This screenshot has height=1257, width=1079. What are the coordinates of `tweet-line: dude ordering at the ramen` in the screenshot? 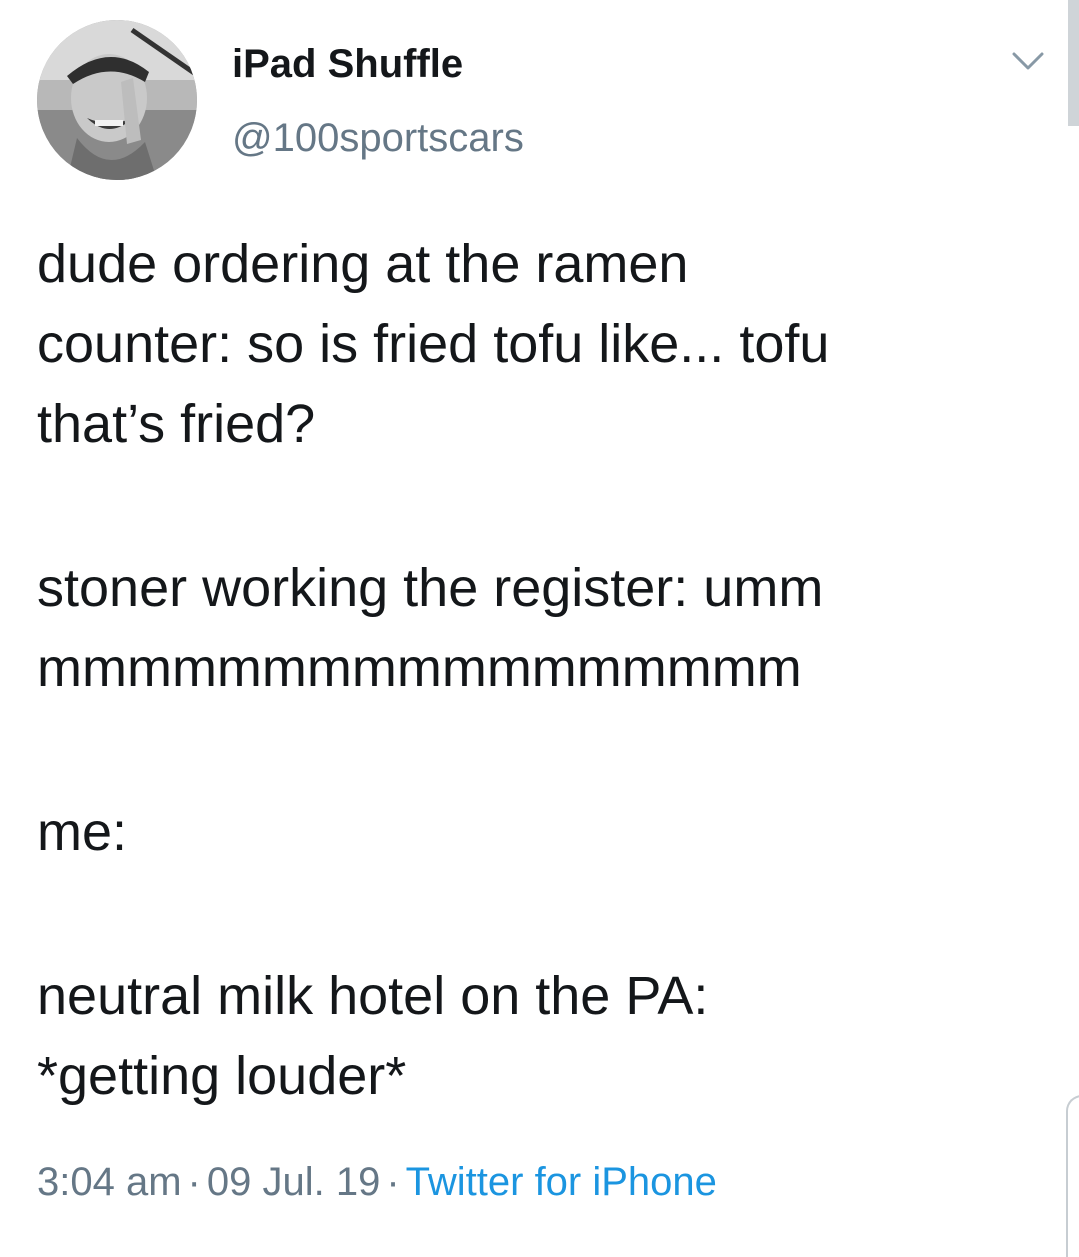 It's located at (363, 264).